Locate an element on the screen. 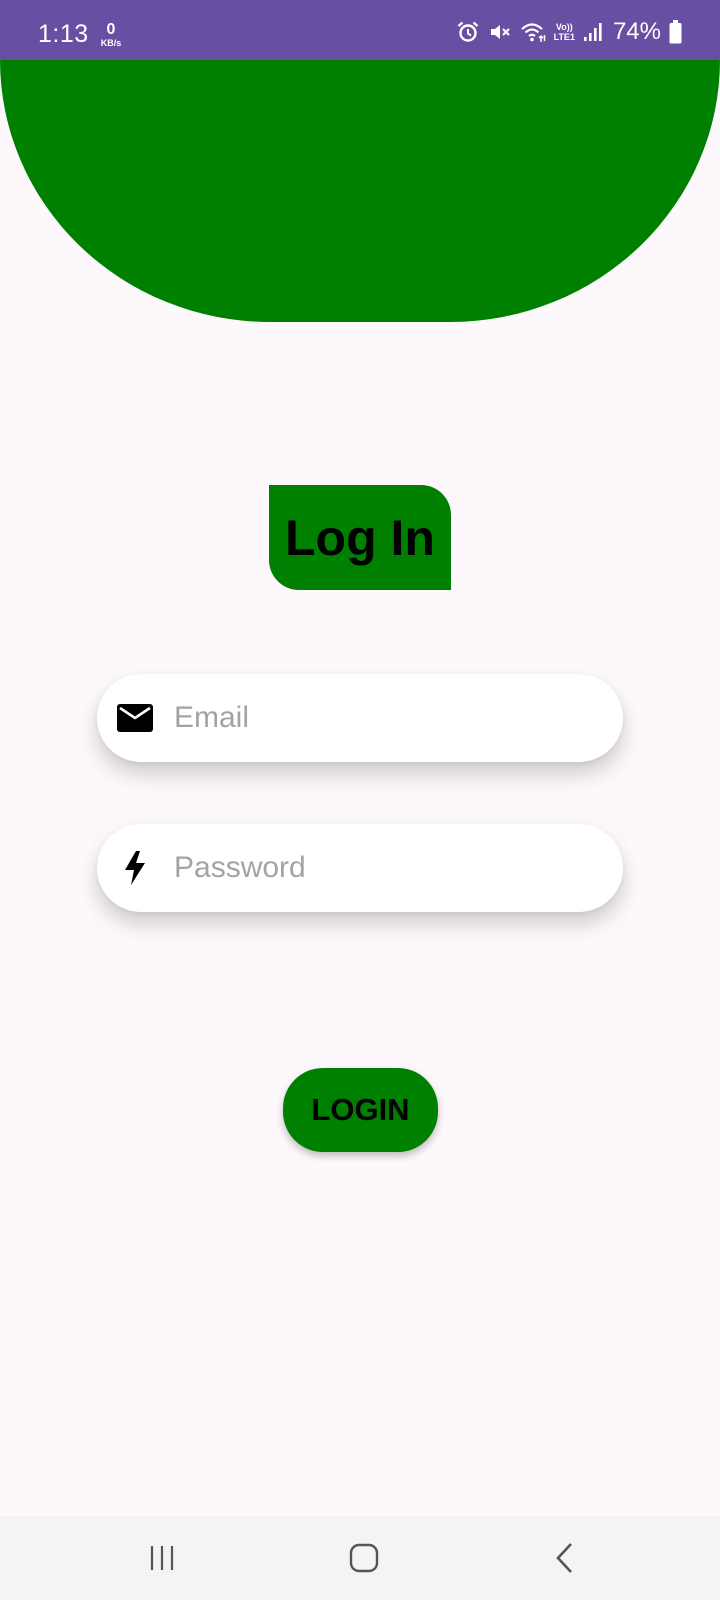 Image resolution: width=720 pixels, height=1600 pixels. title-badge: Log In is located at coordinates (360, 537).